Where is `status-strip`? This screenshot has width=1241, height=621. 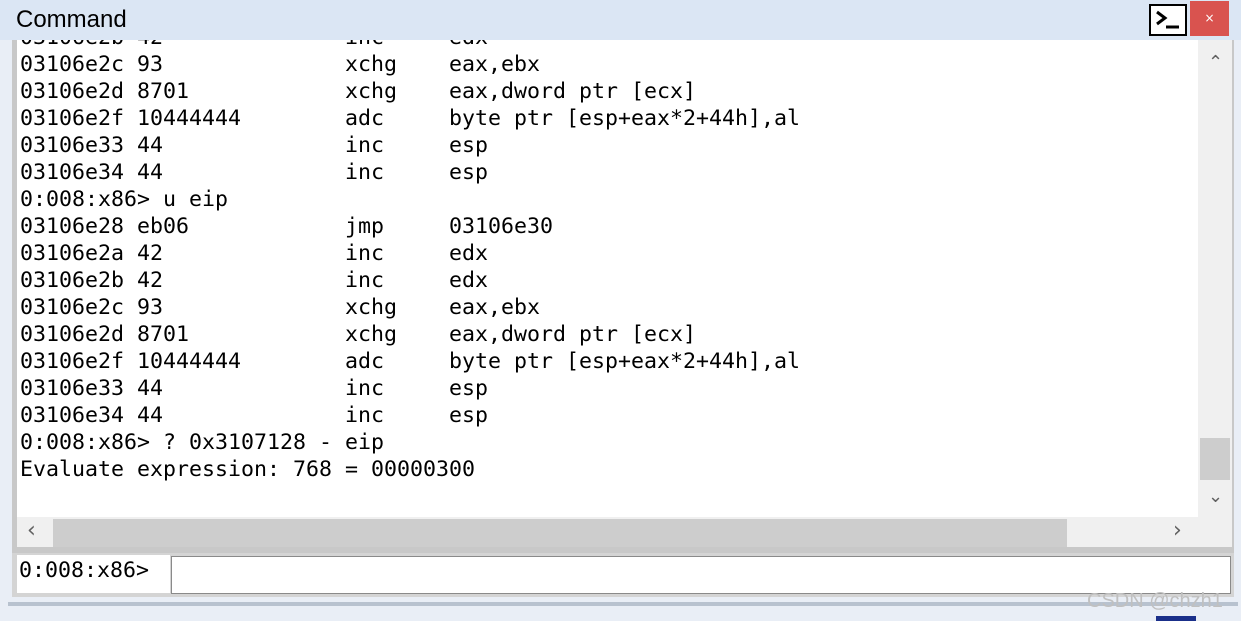 status-strip is located at coordinates (620, 609).